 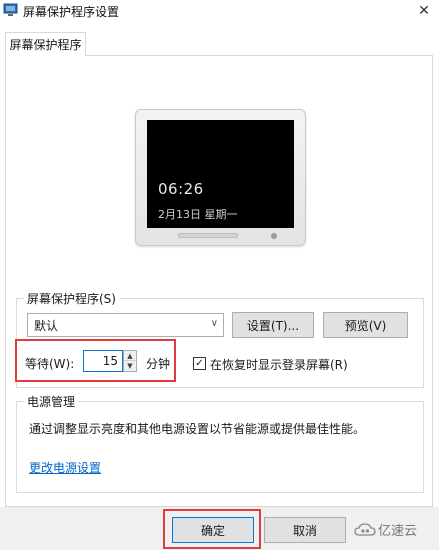 What do you see at coordinates (130, 356) in the screenshot?
I see `spin-up-button: ▲` at bounding box center [130, 356].